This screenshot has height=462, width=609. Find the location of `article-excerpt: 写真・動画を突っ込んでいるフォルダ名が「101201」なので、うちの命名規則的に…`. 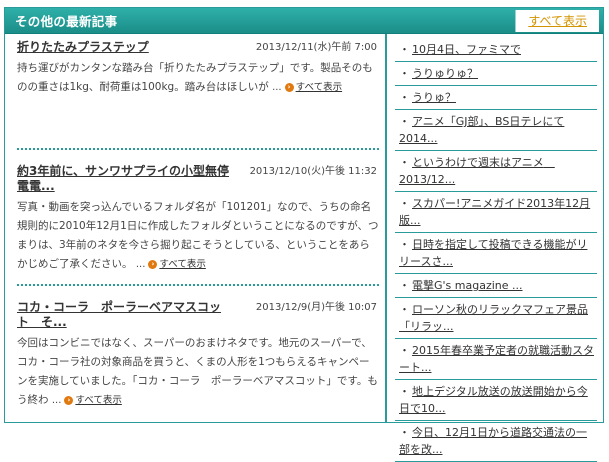

article-excerpt: 写真・動画を突っ込んでいるフォルダ名が「101201」なので、うちの命名規則的に… is located at coordinates (198, 236).